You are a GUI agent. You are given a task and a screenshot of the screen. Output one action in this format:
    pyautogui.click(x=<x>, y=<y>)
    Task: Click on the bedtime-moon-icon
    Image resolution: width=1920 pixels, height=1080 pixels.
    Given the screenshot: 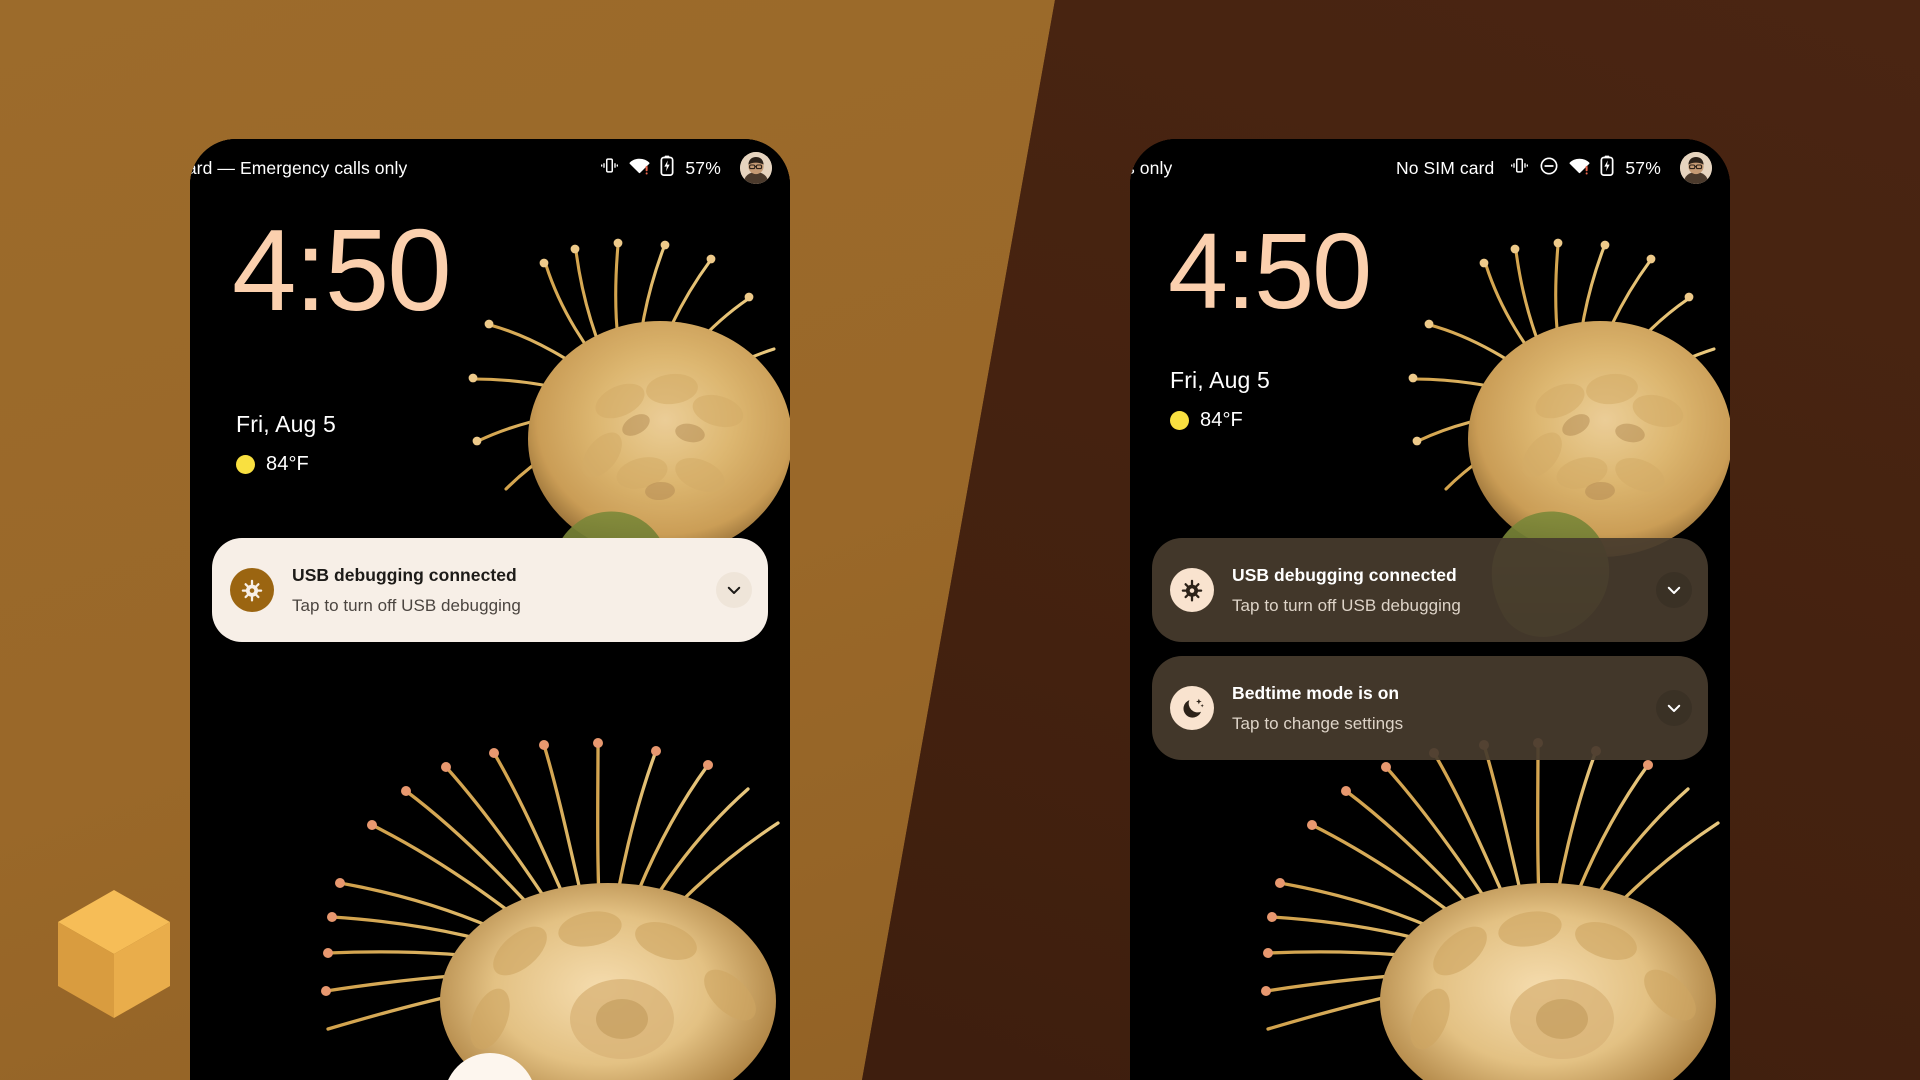 What is the action you would take?
    pyautogui.click(x=1192, y=708)
    